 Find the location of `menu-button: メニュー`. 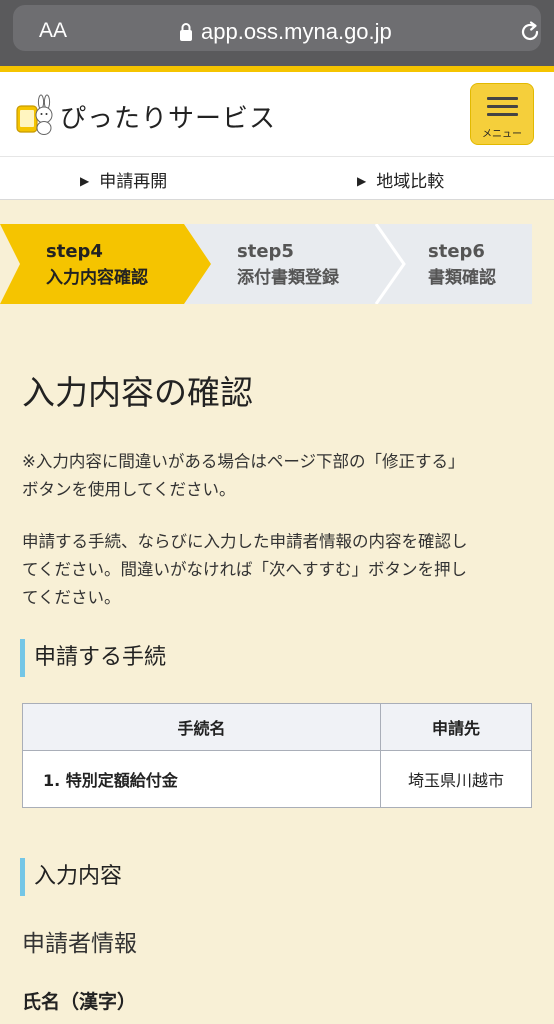

menu-button: メニュー is located at coordinates (502, 114).